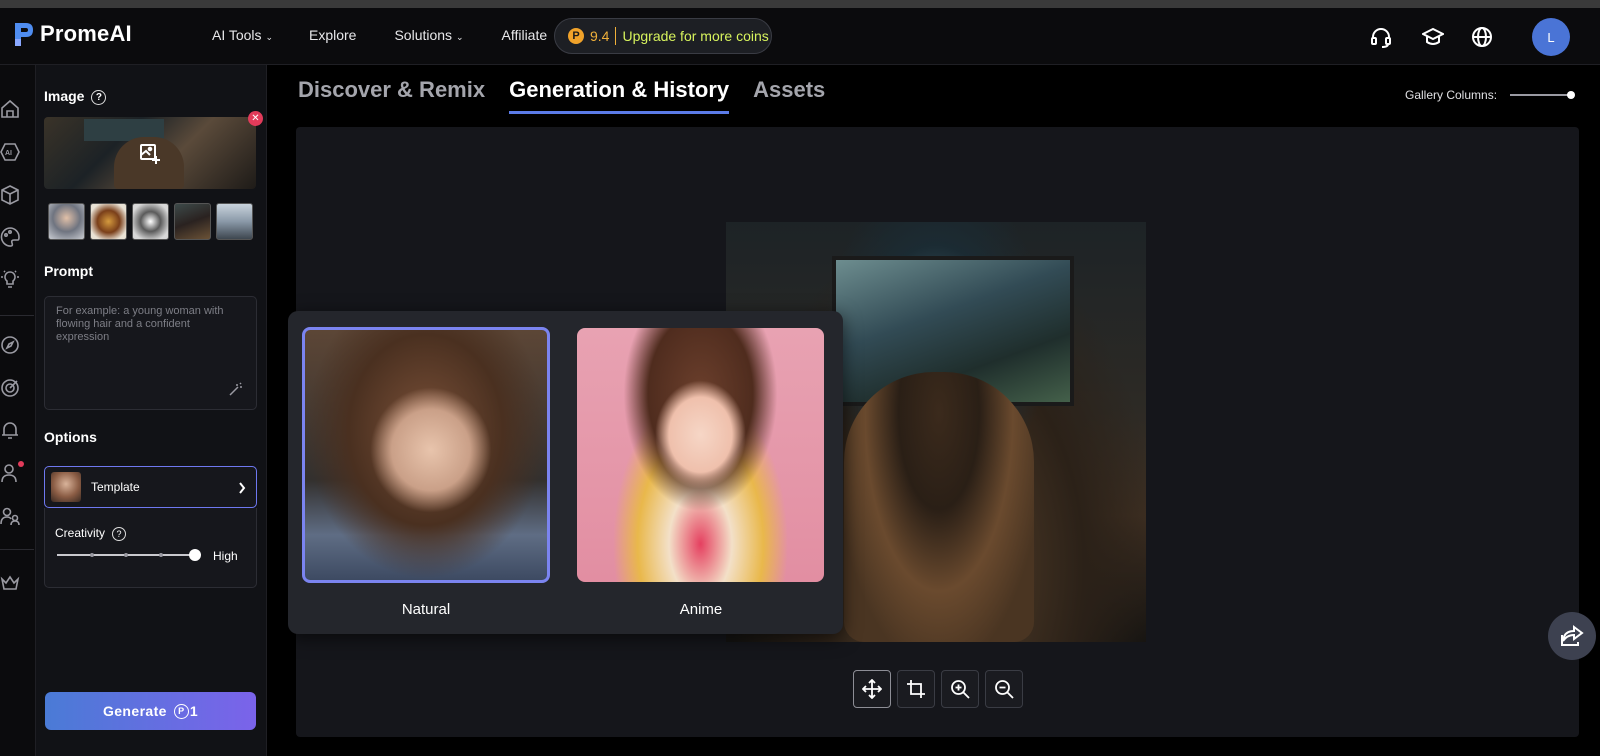 This screenshot has width=1600, height=756. Describe the element at coordinates (75, 96) in the screenshot. I see `image-section-label: Image?` at that location.